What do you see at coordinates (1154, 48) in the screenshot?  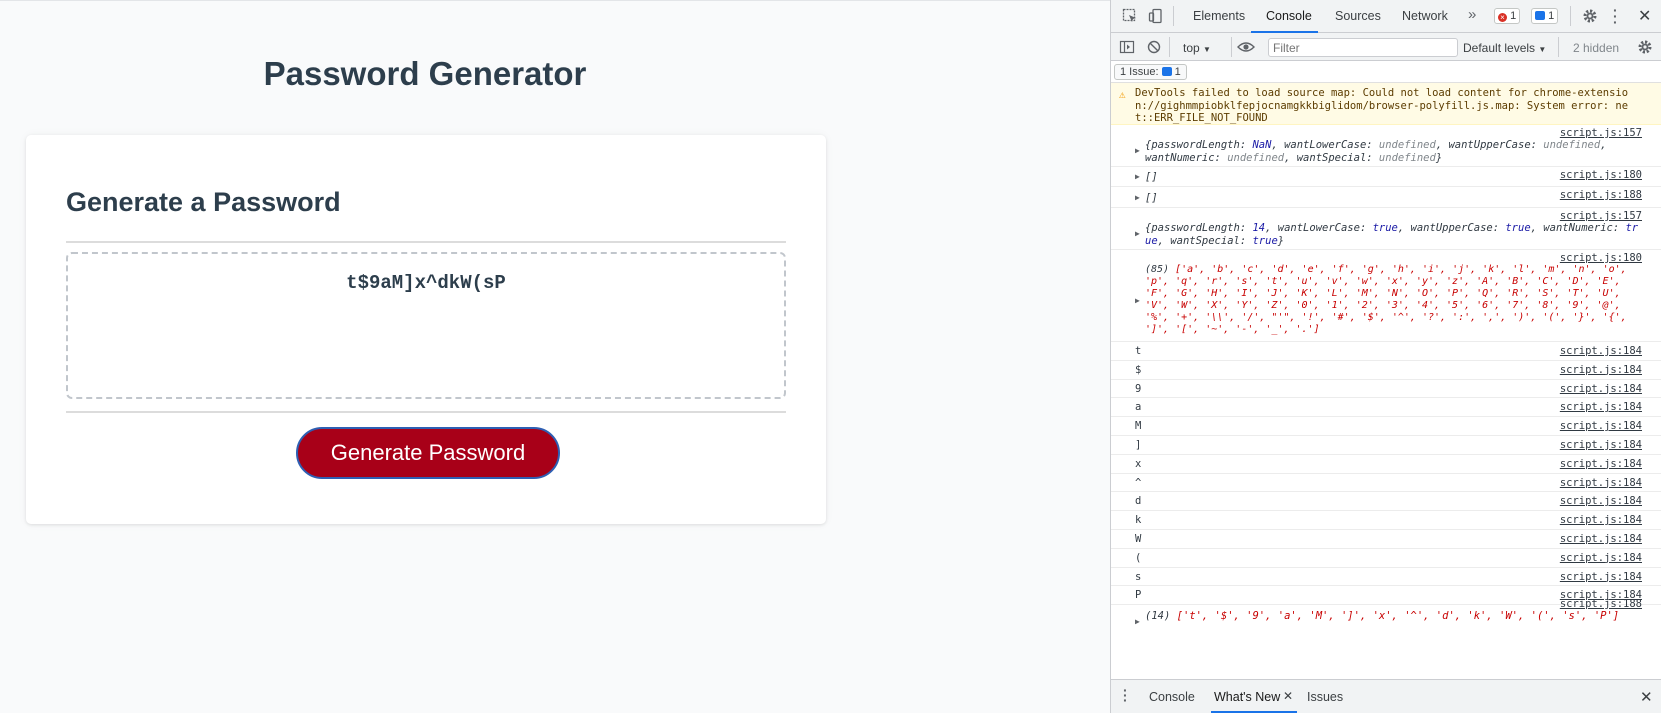 I see `clear-console-icon` at bounding box center [1154, 48].